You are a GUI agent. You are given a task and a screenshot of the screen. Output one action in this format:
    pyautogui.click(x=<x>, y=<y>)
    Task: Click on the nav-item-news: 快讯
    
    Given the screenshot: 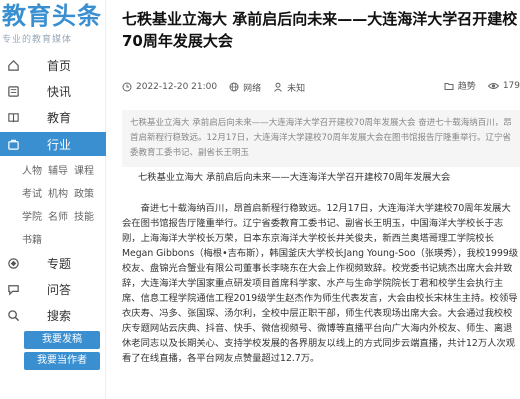 What is the action you would take?
    pyautogui.click(x=53, y=91)
    